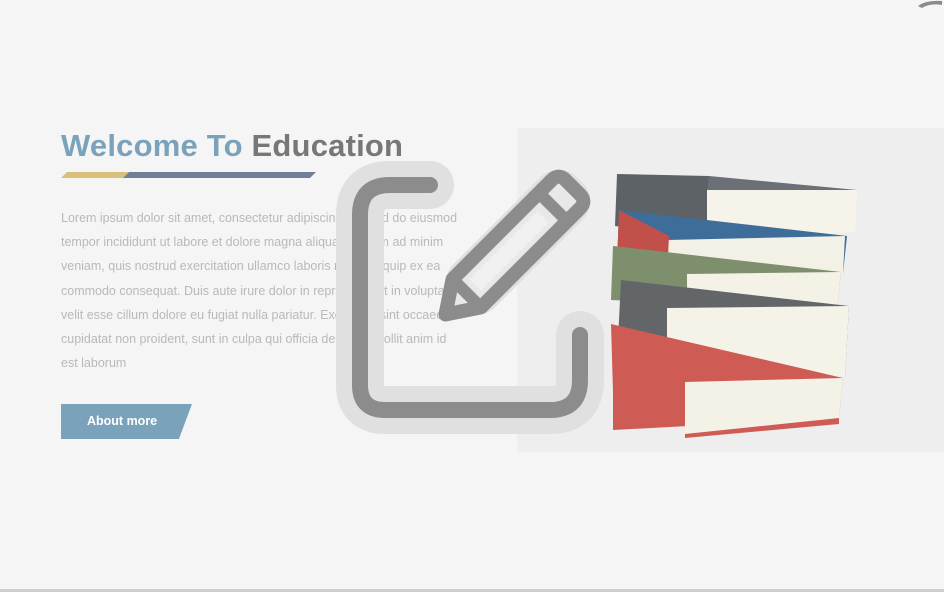  What do you see at coordinates (122, 421) in the screenshot?
I see `about-more-label: About more` at bounding box center [122, 421].